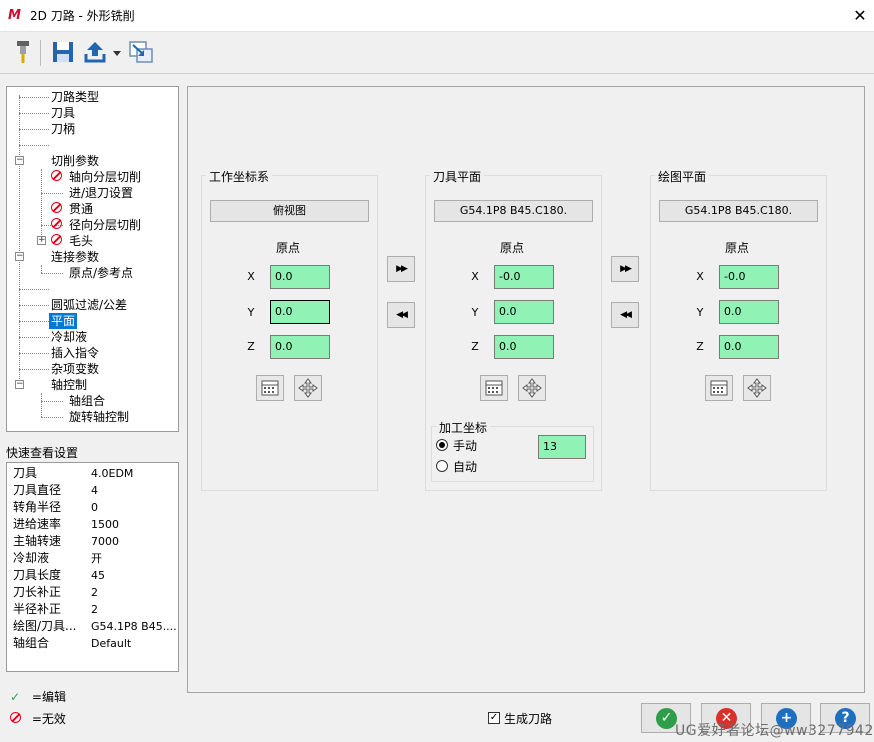  I want to click on tool-plane-x-field: -0.0, so click(524, 277).